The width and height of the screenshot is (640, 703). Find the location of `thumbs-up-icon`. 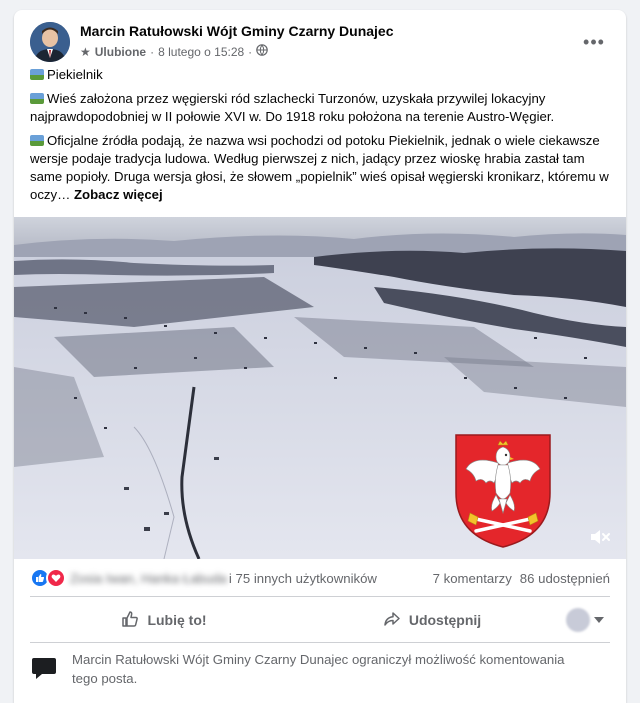

thumbs-up-icon is located at coordinates (130, 620).